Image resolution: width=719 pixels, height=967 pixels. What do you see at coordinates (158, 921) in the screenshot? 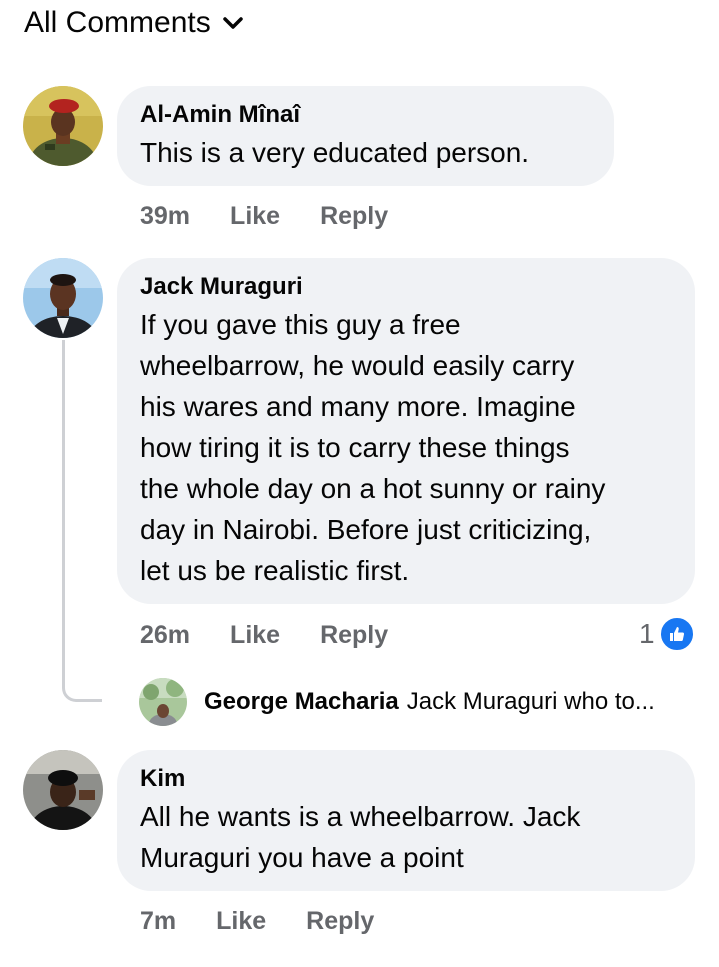
I see `comment-timestamp: 7m` at bounding box center [158, 921].